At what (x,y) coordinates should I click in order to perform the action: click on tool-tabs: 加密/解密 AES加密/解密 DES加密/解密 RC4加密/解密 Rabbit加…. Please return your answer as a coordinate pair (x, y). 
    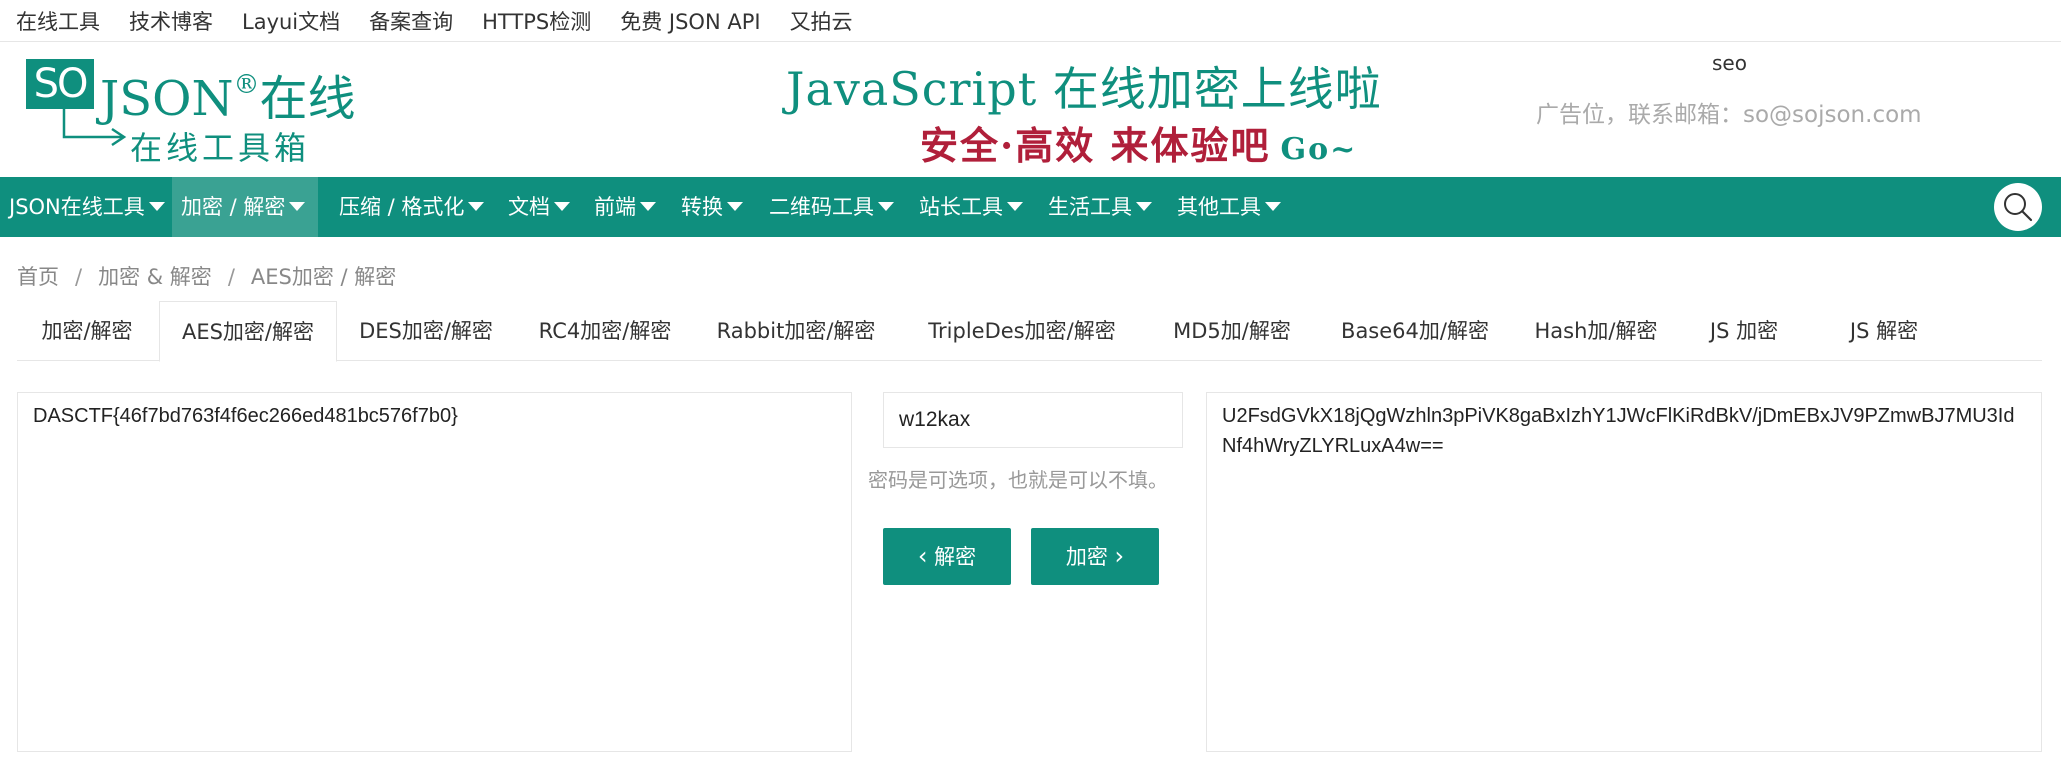
    Looking at the image, I should click on (1029, 331).